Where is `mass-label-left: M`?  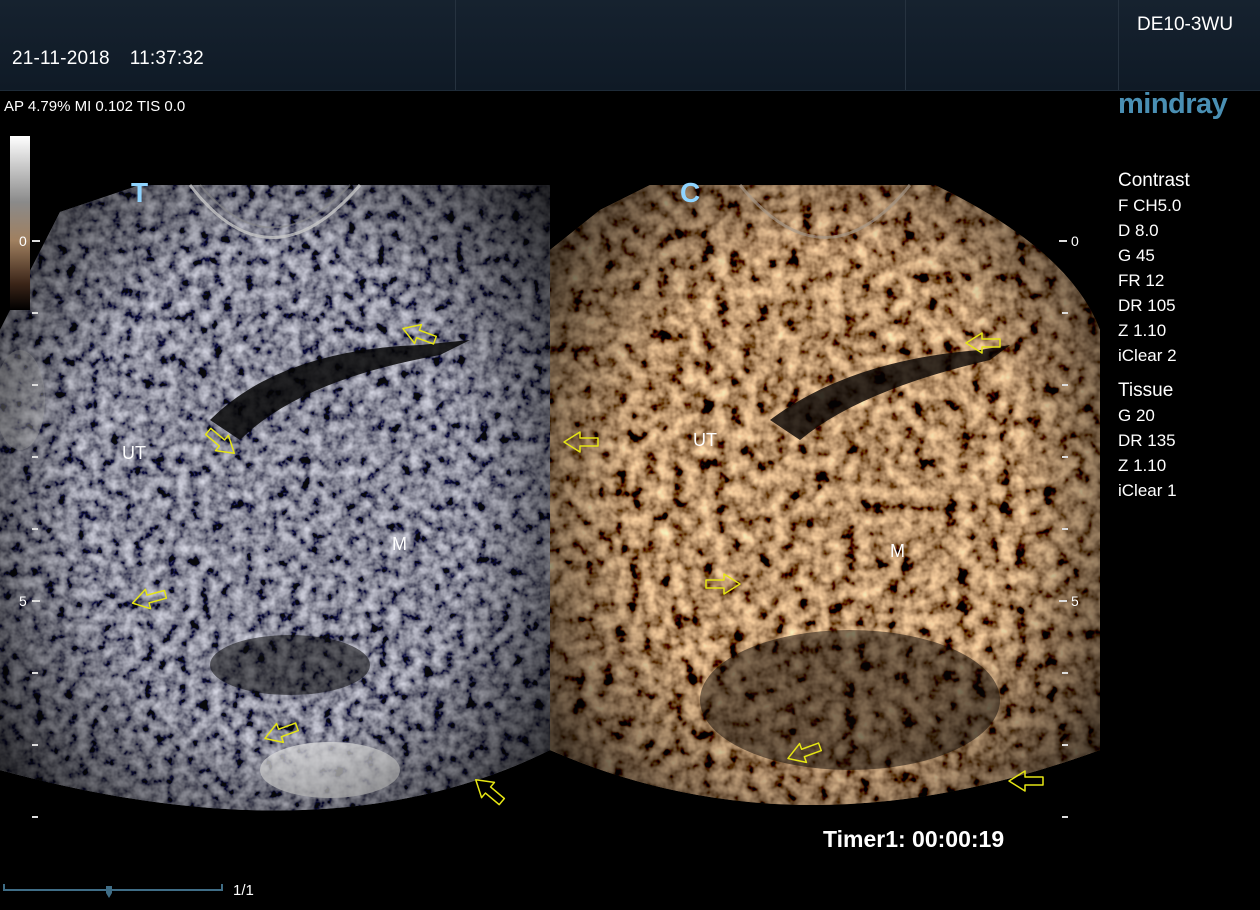 mass-label-left: M is located at coordinates (399, 544).